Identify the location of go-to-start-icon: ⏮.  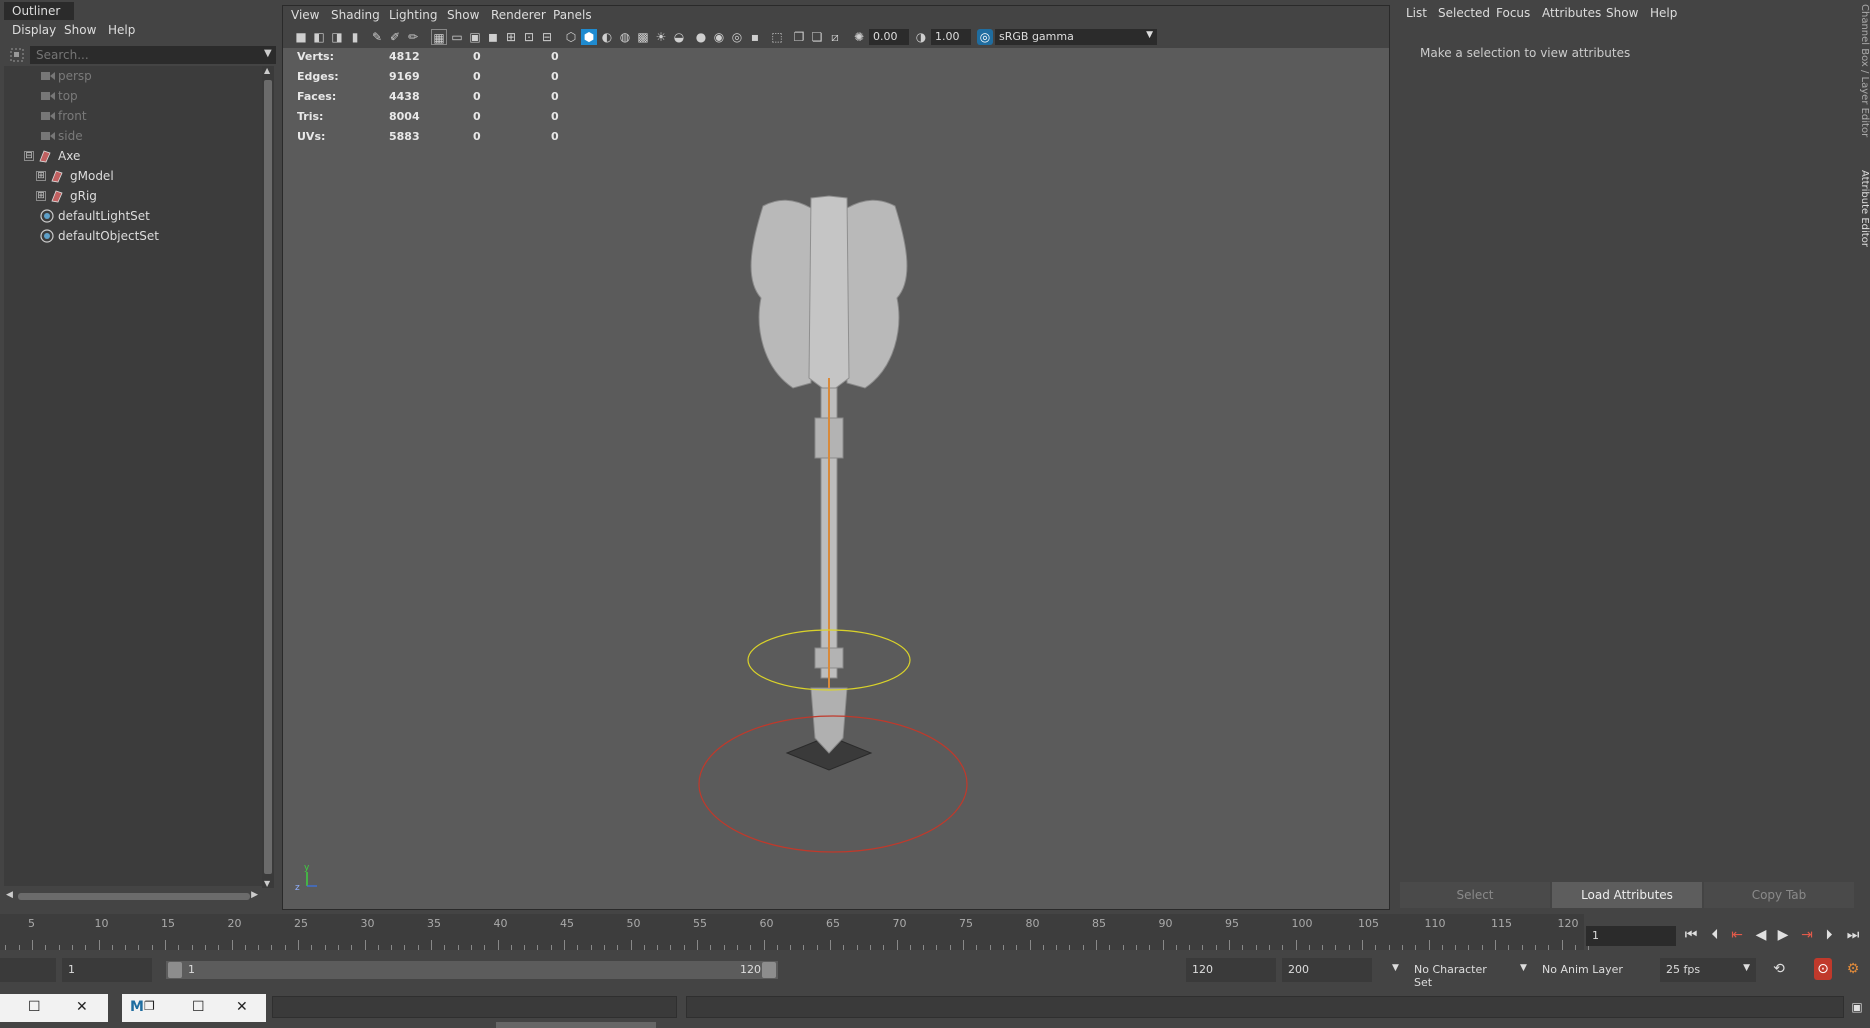
(1691, 935).